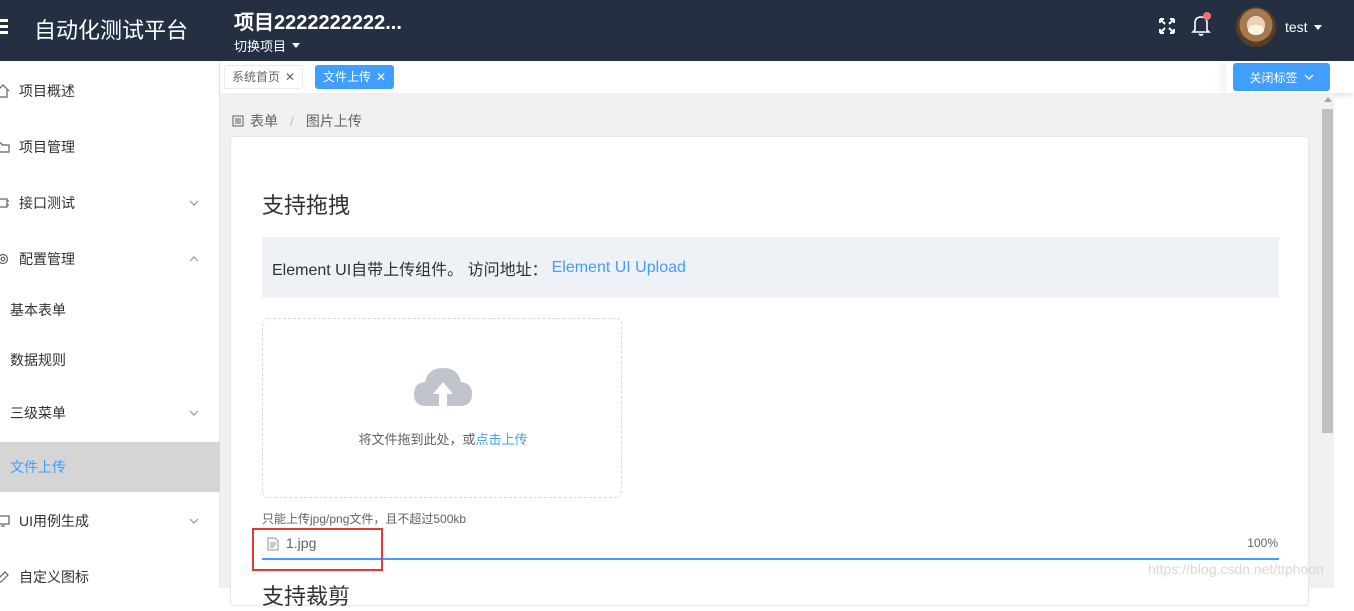 The width and height of the screenshot is (1354, 611). I want to click on user-dropdown: test, so click(1303, 27).